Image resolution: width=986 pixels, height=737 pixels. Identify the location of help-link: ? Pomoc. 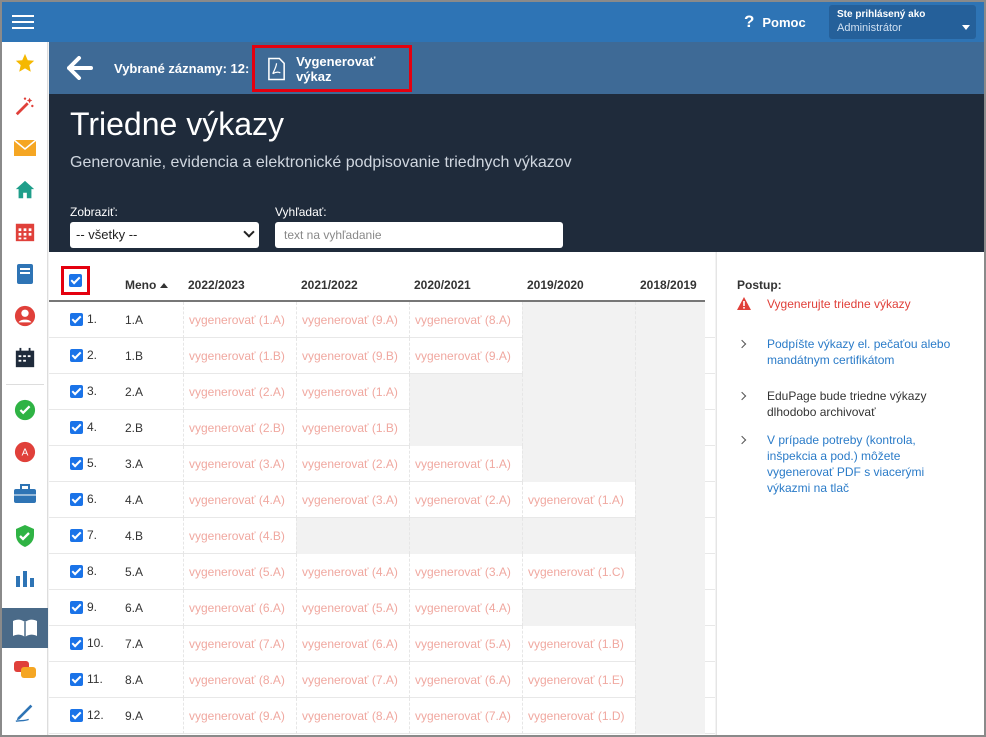
(775, 22).